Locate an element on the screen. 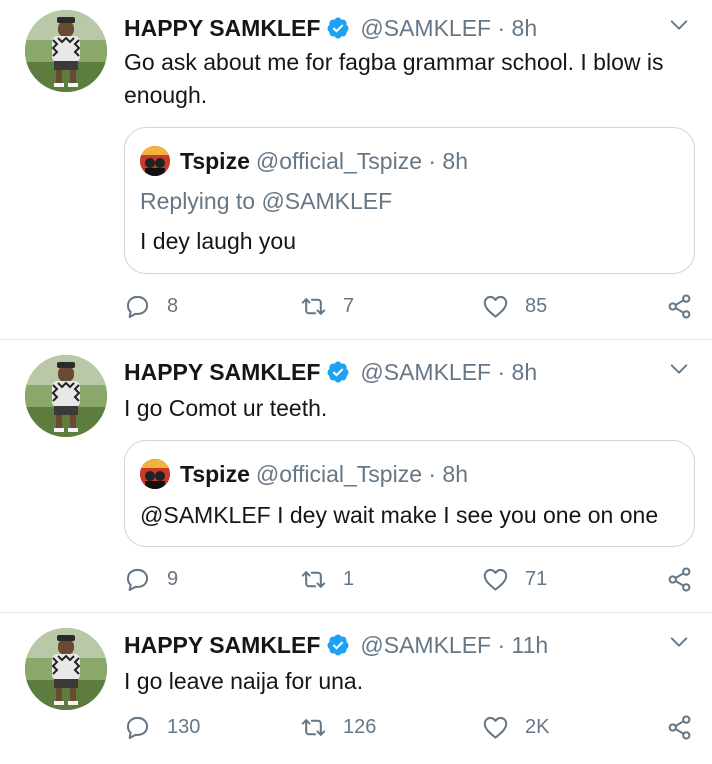 This screenshot has width=712, height=764. reply-count: 8 is located at coordinates (173, 305).